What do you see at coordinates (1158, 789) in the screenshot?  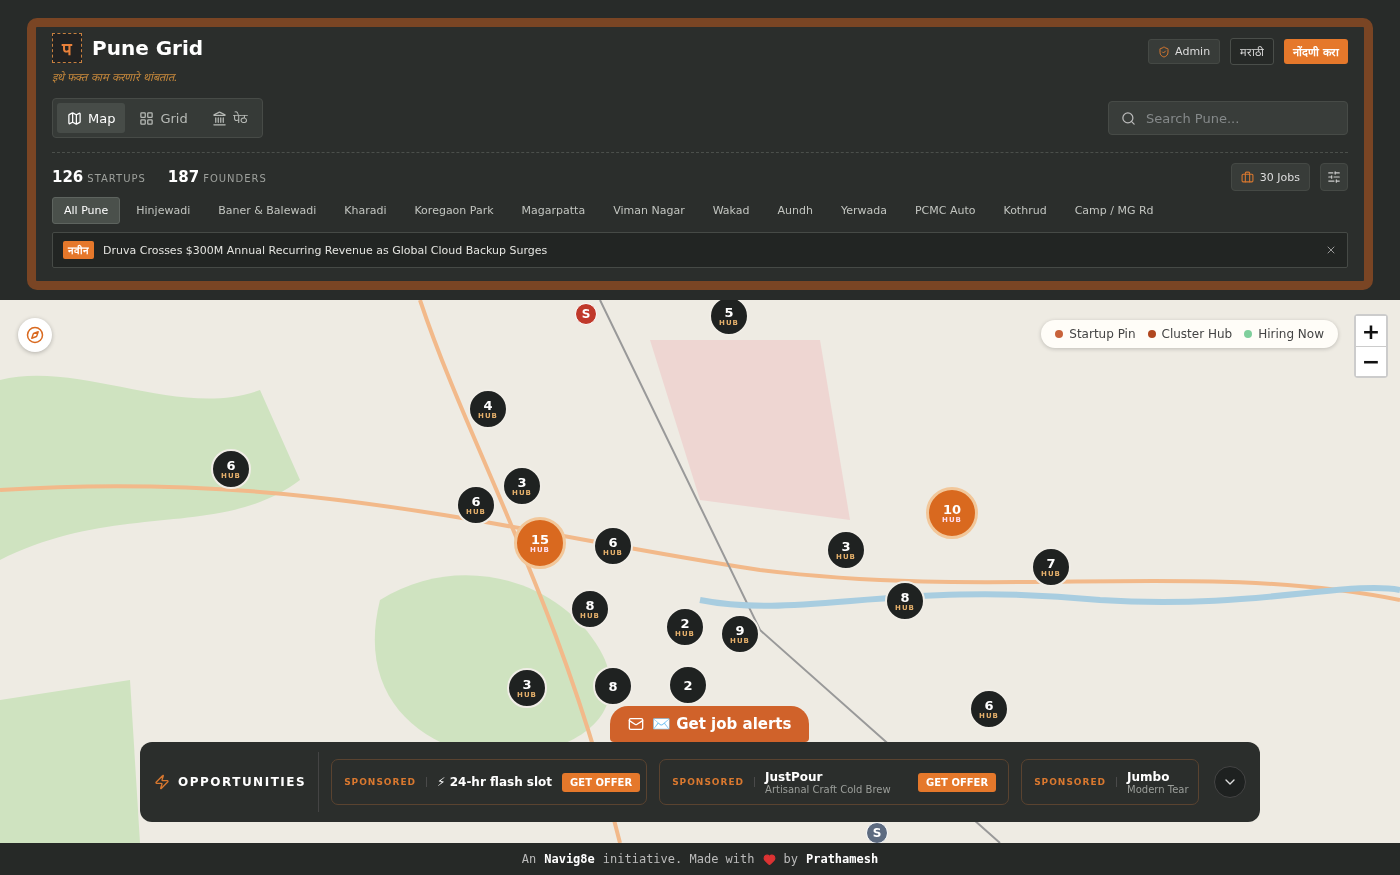 I see `offer-subtitle: Modern Tear` at bounding box center [1158, 789].